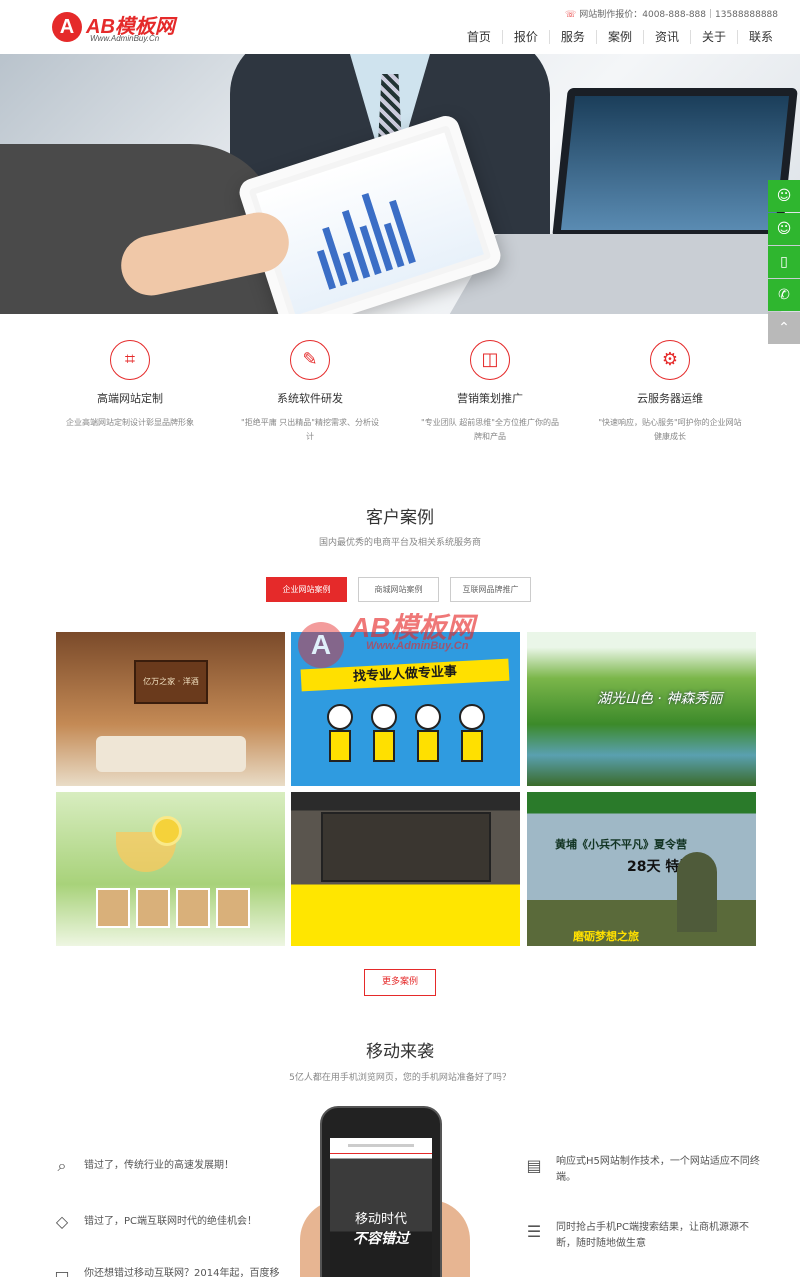 The width and height of the screenshot is (800, 1277). Describe the element at coordinates (678, 15) in the screenshot. I see `hotline-text: 网站制作报价：4008-888-888｜13588888888` at that location.